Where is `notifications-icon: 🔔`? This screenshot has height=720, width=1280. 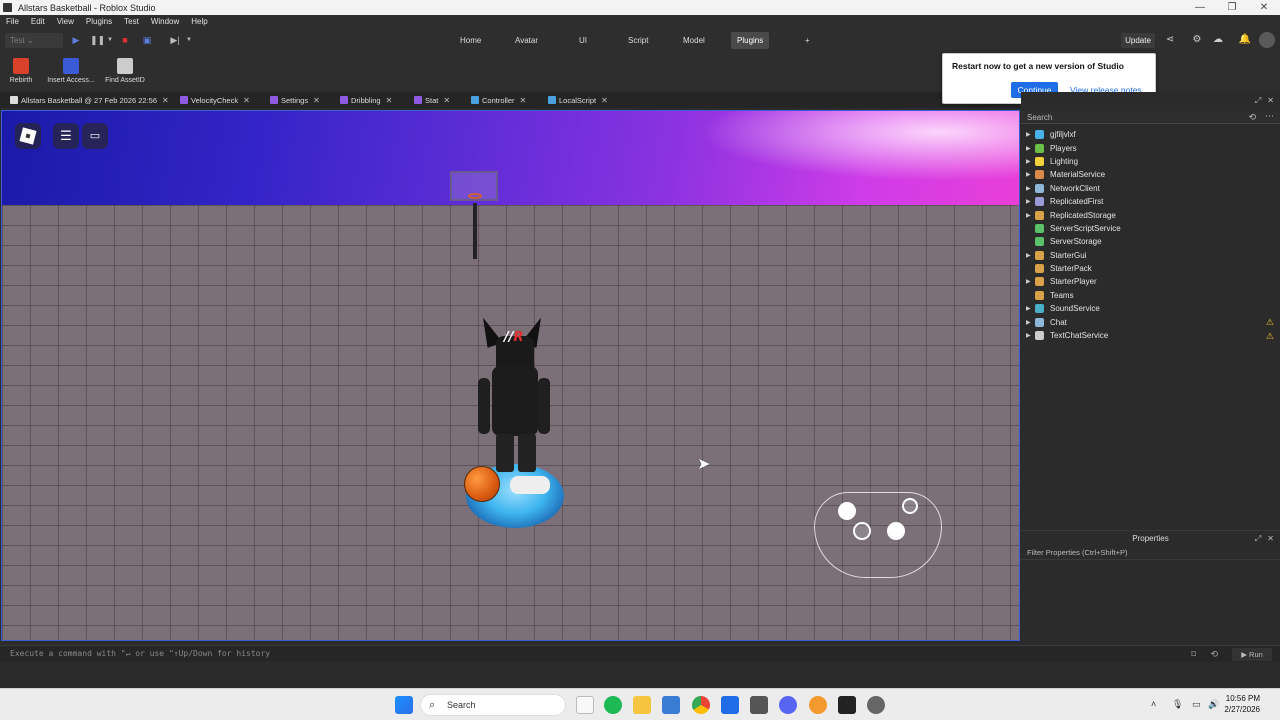 notifications-icon: 🔔 is located at coordinates (1245, 40).